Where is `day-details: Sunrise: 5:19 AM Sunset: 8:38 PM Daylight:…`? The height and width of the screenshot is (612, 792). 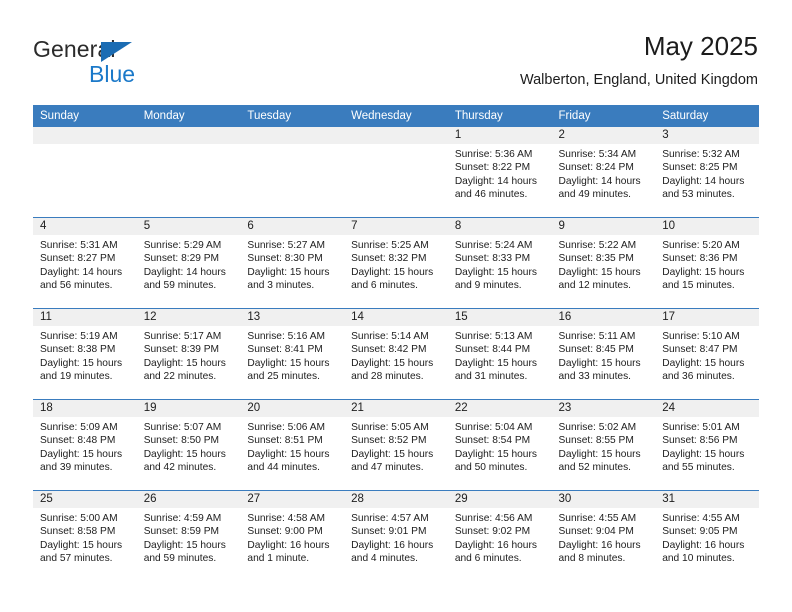 day-details: Sunrise: 5:19 AM Sunset: 8:38 PM Daylight:… is located at coordinates (85, 355).